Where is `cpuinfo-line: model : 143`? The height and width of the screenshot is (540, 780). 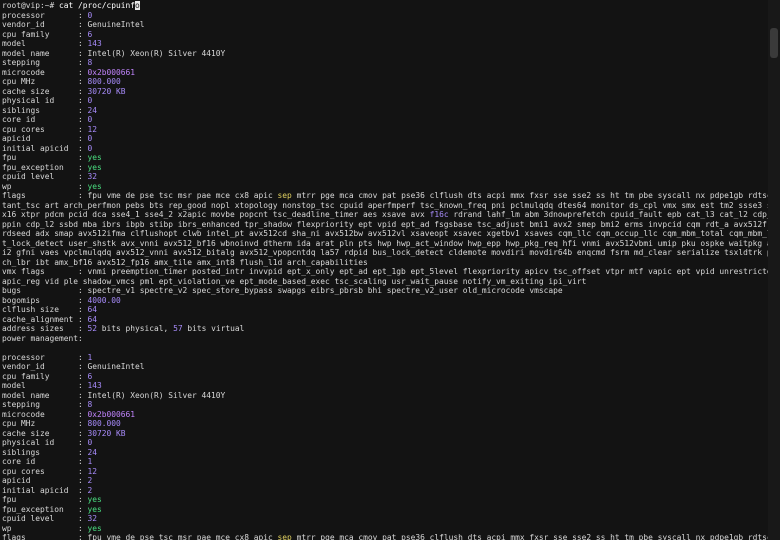
cpuinfo-line: model : 143 is located at coordinates (385, 386).